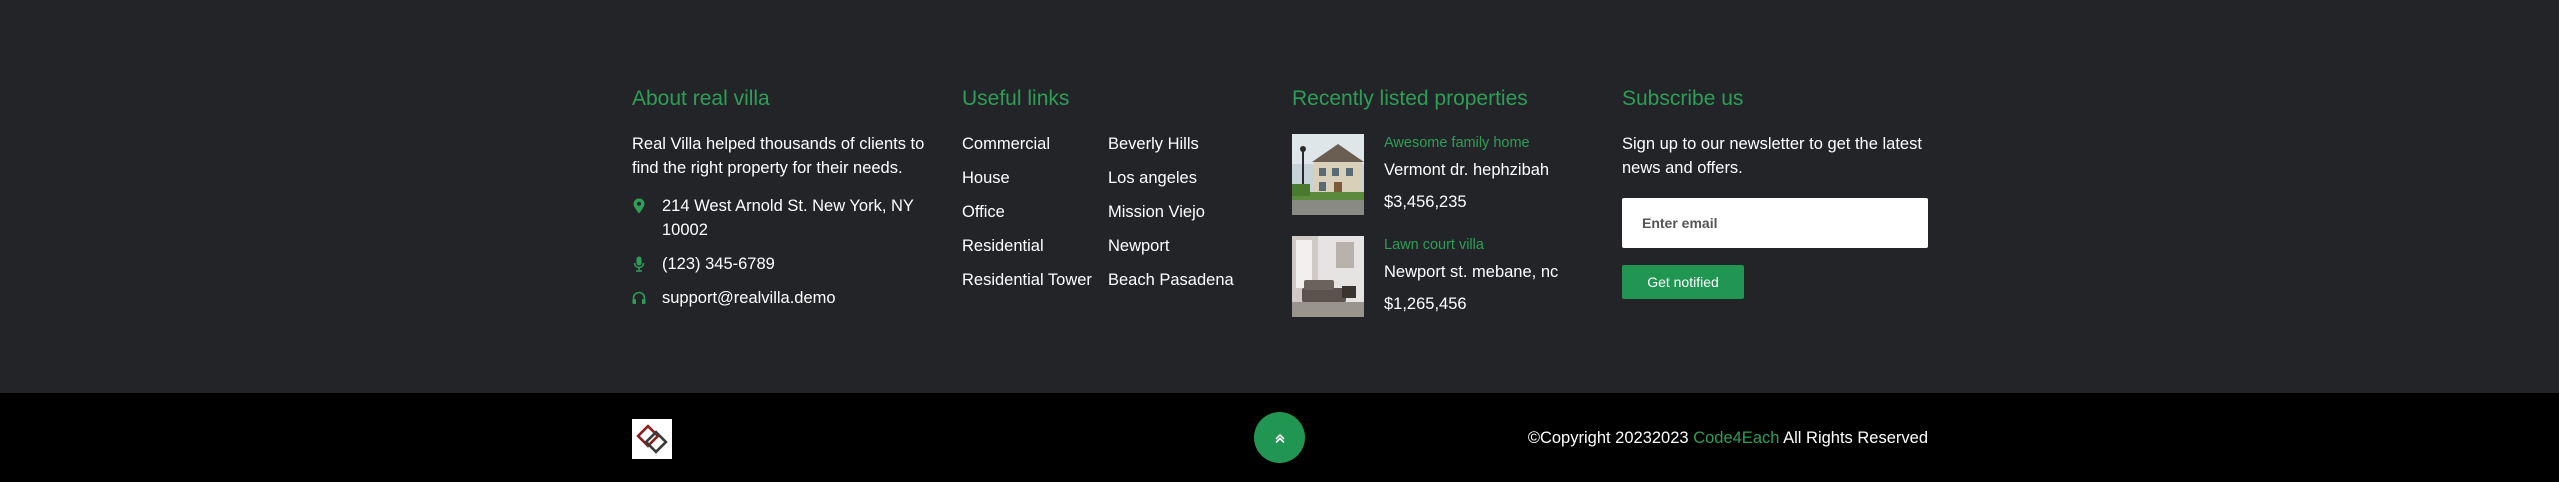 This screenshot has width=2559, height=482. What do you see at coordinates (1467, 170) in the screenshot?
I see `property-address: Vermont dr. hephzibah` at bounding box center [1467, 170].